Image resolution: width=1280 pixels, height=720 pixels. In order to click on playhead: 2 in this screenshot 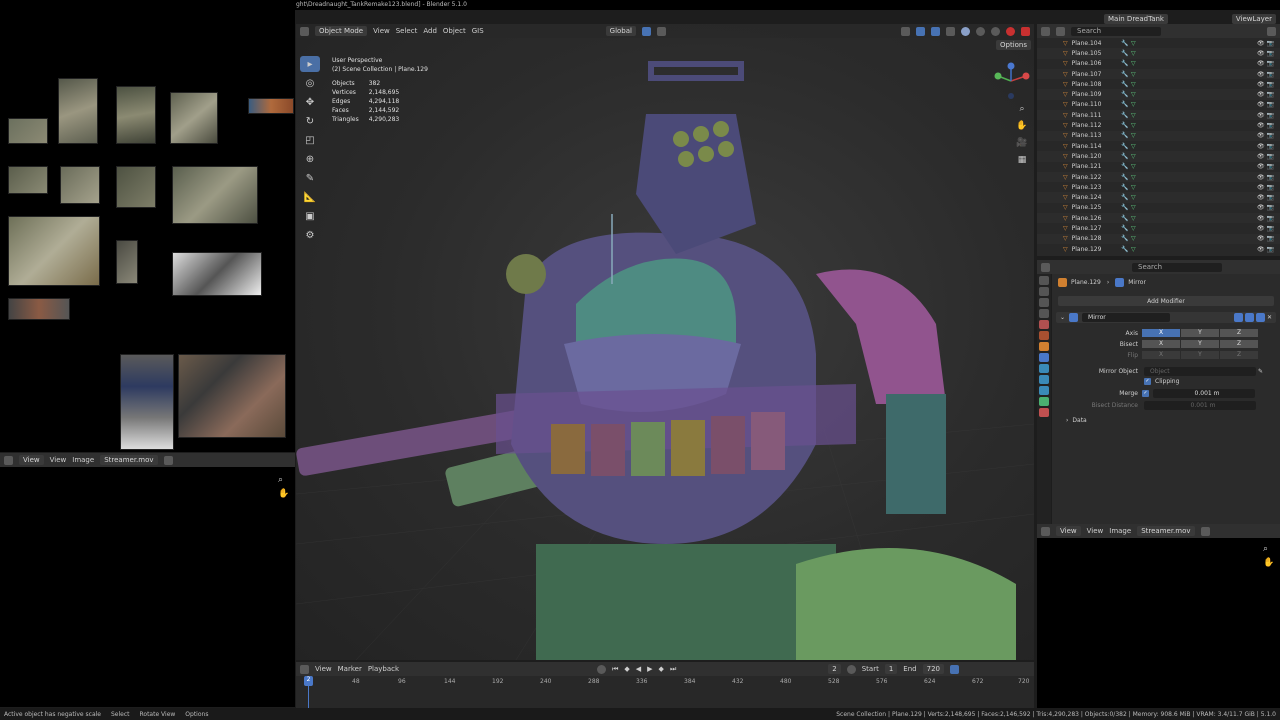, I will do `click(308, 681)`.